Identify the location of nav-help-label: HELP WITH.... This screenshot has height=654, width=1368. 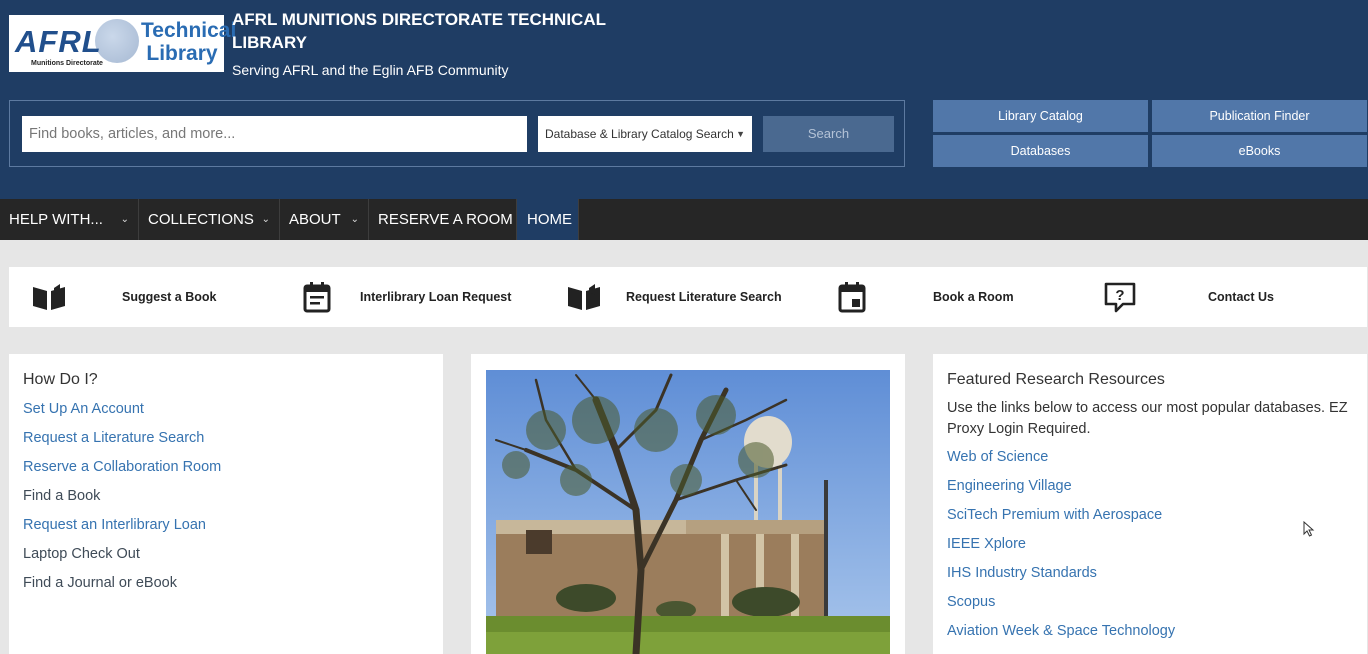
(56, 219).